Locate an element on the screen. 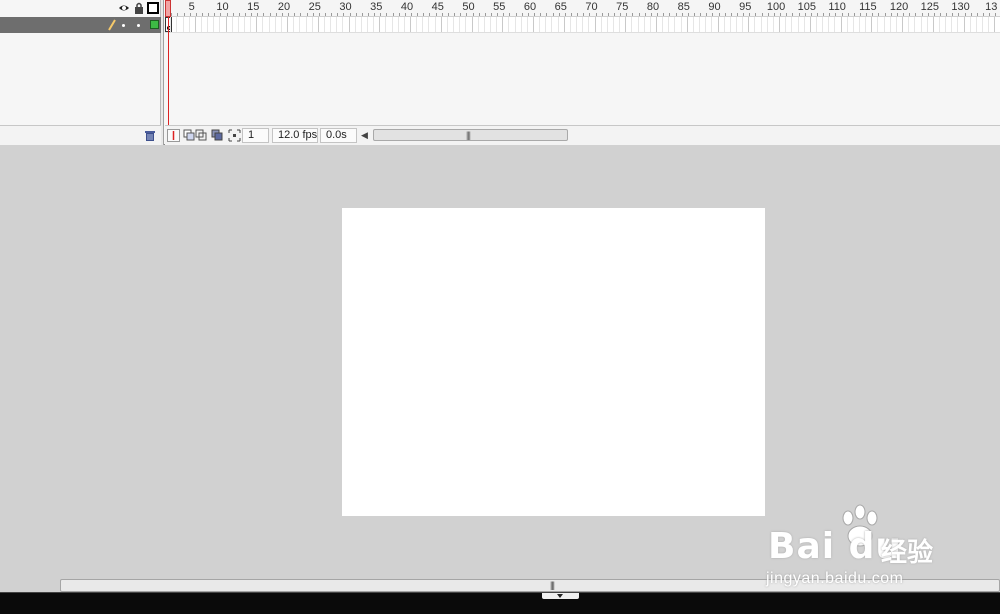  panel-divider is located at coordinates (162, 72).